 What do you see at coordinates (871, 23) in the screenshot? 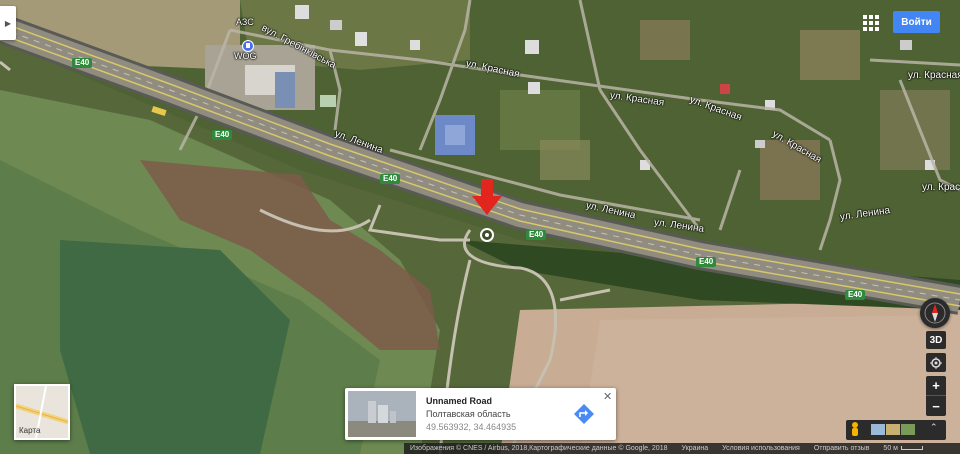
I see `apps-grid-button` at bounding box center [871, 23].